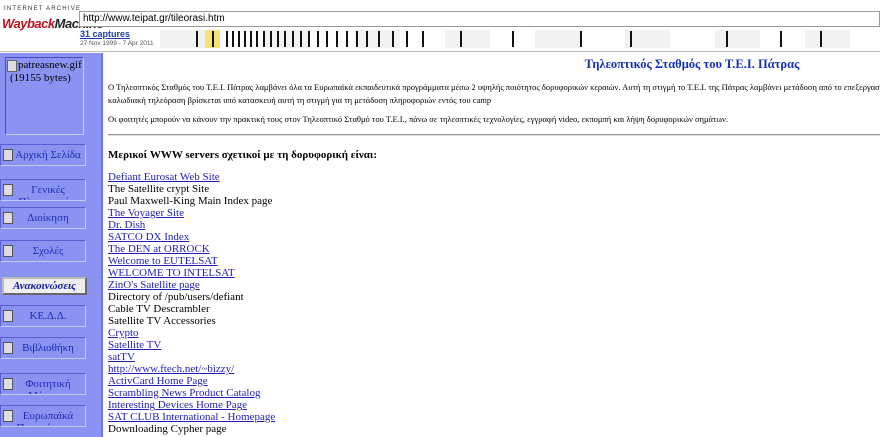 The image size is (880, 437). What do you see at coordinates (176, 297) in the screenshot?
I see `list-text: Directory of /pub/users/defiant` at bounding box center [176, 297].